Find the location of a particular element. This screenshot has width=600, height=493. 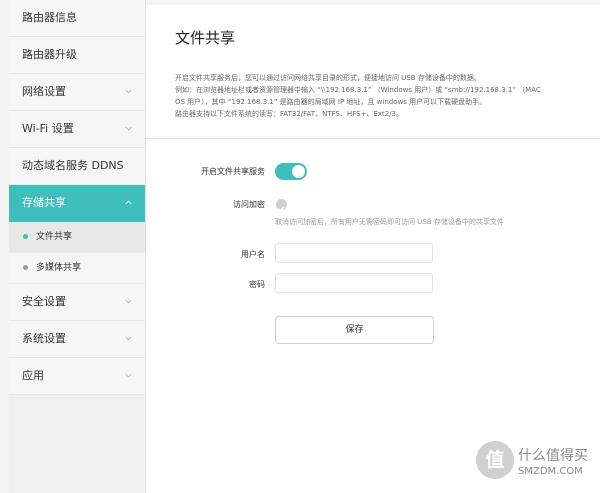

watermark-logo: 值 什么值得买 SMZDM.COM is located at coordinates (535, 464).